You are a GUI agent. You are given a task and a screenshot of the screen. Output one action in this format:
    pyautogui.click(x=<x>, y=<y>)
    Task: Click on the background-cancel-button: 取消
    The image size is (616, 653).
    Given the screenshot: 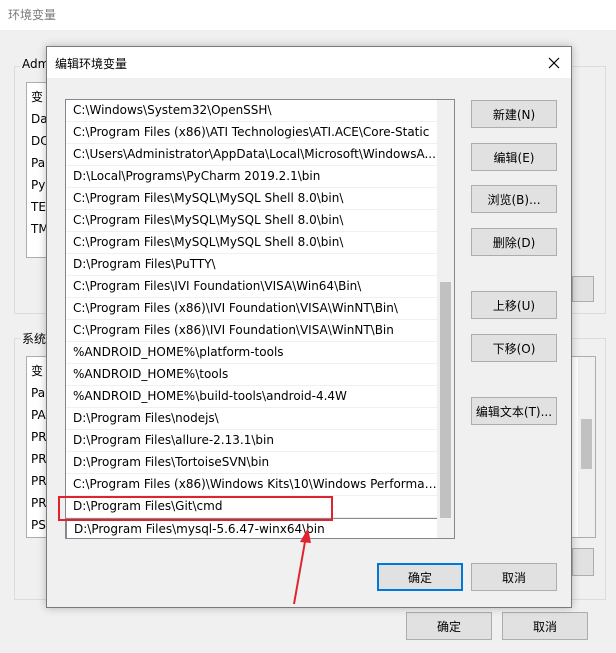 What is the action you would take?
    pyautogui.click(x=545, y=626)
    